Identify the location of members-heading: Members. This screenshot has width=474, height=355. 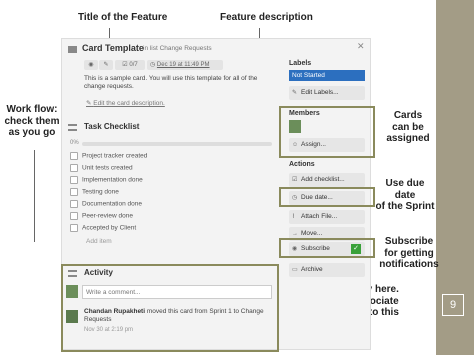
(304, 113).